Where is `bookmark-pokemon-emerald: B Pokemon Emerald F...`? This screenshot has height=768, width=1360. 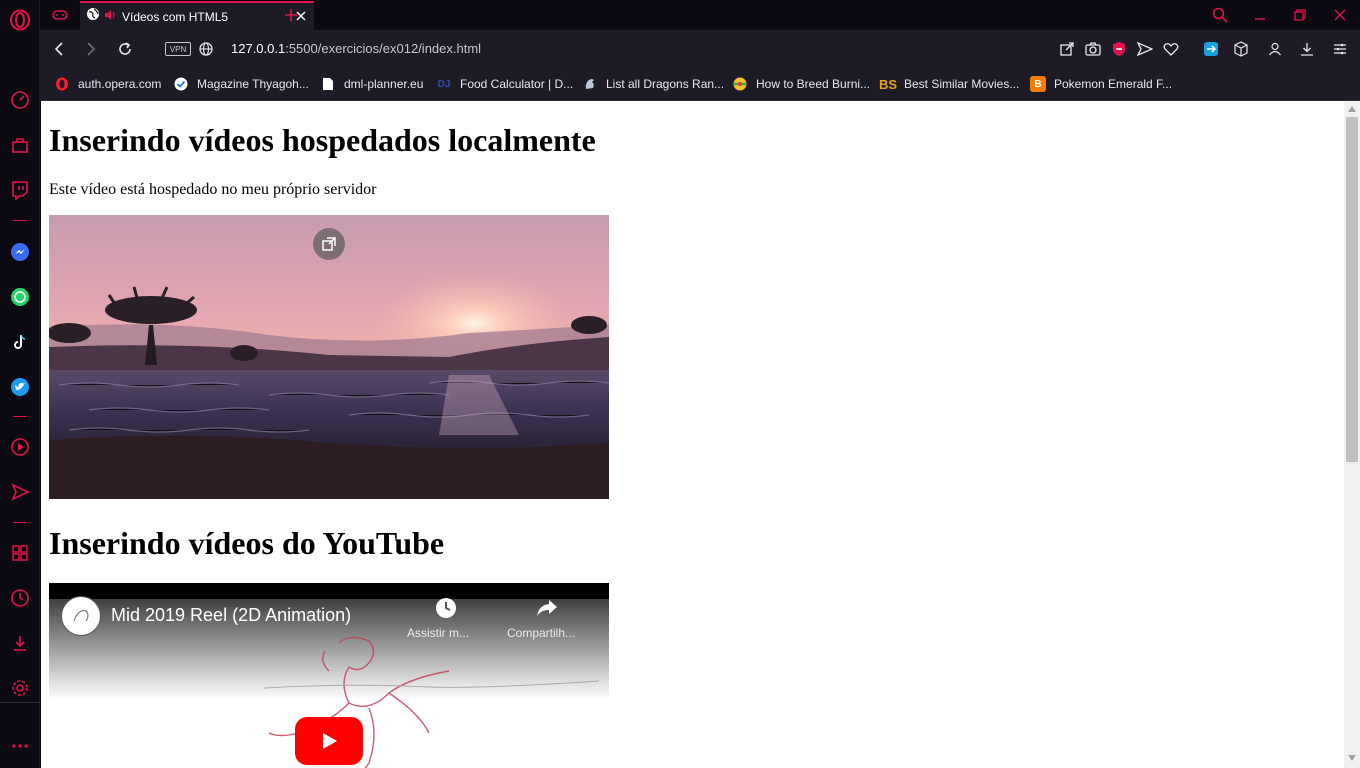
bookmark-pokemon-emerald: B Pokemon Emerald F... is located at coordinates (1101, 84).